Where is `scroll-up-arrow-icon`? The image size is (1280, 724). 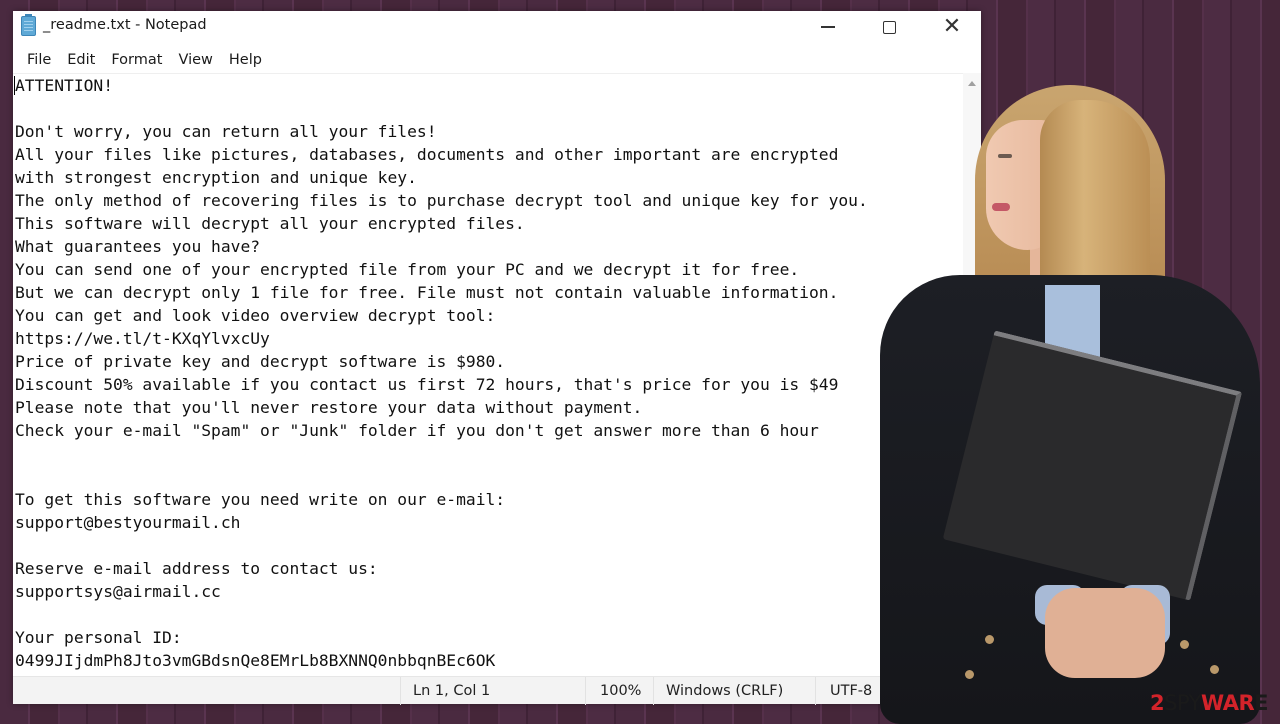 scroll-up-arrow-icon is located at coordinates (972, 83).